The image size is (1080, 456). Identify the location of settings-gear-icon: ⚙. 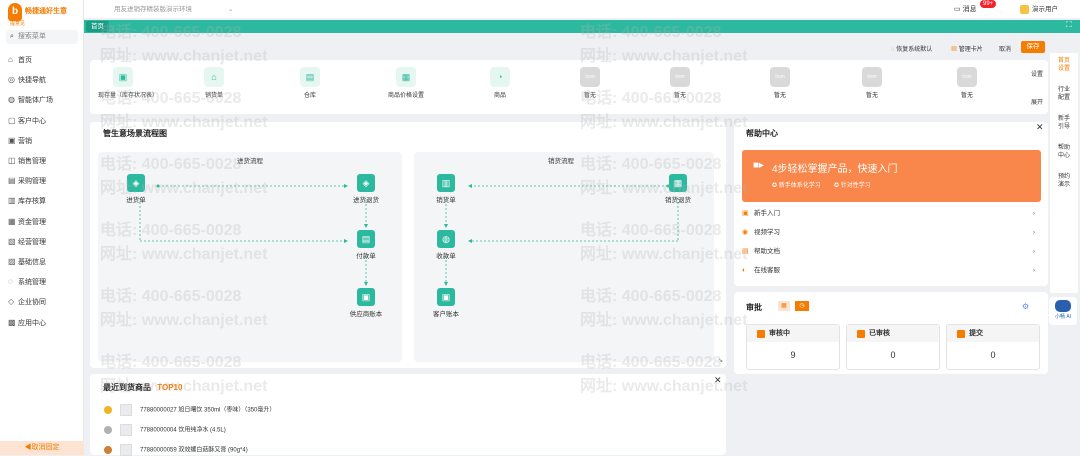
(1025, 306).